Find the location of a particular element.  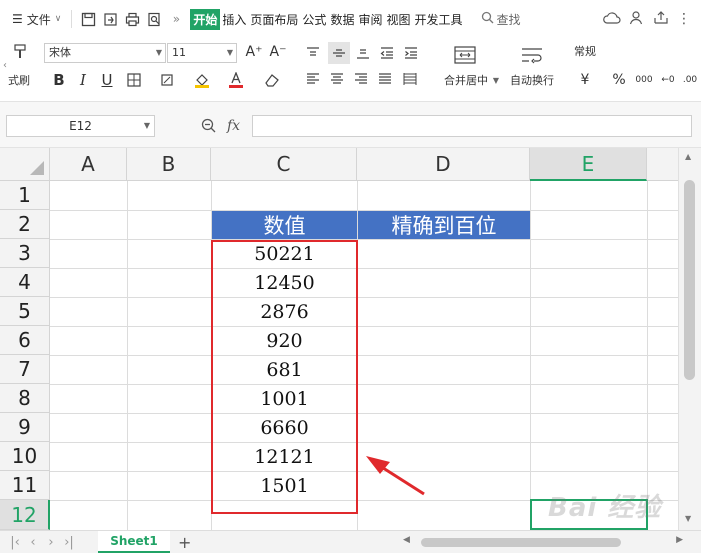

select-all-corner is located at coordinates (25, 164).